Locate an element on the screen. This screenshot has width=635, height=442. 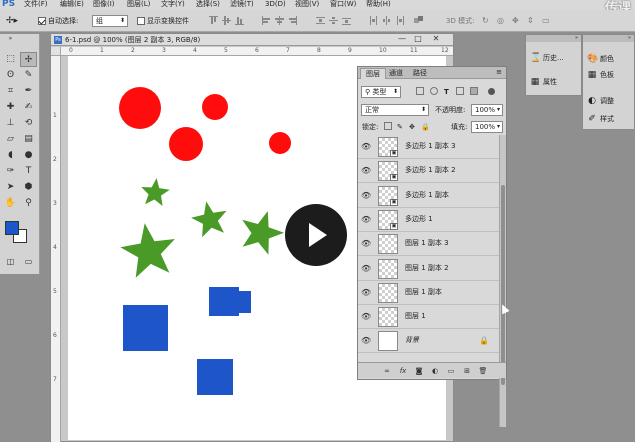
crop-tool-icon: ⌗ is located at coordinates (10, 91).